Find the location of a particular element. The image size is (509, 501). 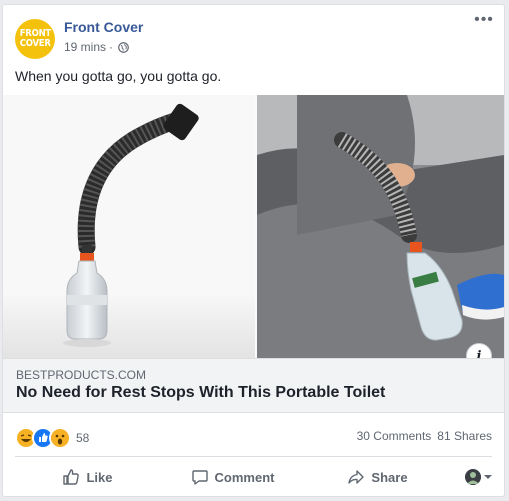

action-bar: Like Comment Share is located at coordinates (253, 477).